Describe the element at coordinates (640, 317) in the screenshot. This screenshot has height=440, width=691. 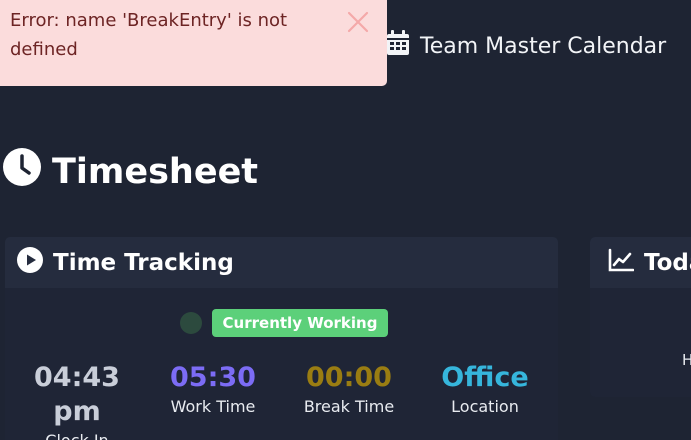
I see `today-card: Toda H` at that location.